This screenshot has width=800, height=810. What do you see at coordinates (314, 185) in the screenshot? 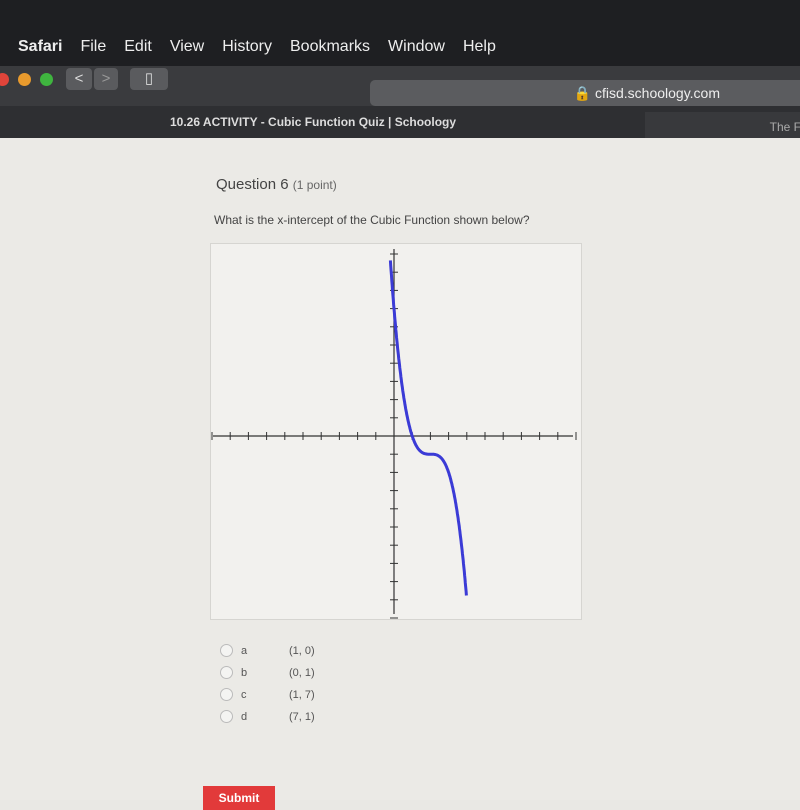
I see `question-points: (1 point)` at bounding box center [314, 185].